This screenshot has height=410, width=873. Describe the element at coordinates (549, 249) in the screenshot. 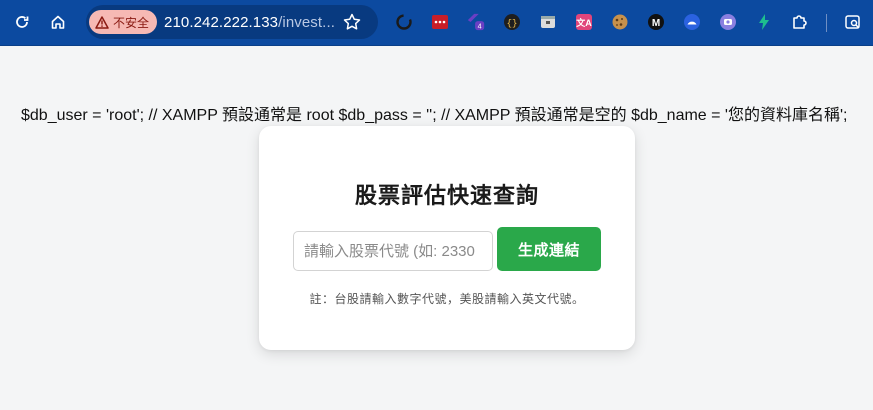

I see `generate-link-button: 生成連結` at that location.